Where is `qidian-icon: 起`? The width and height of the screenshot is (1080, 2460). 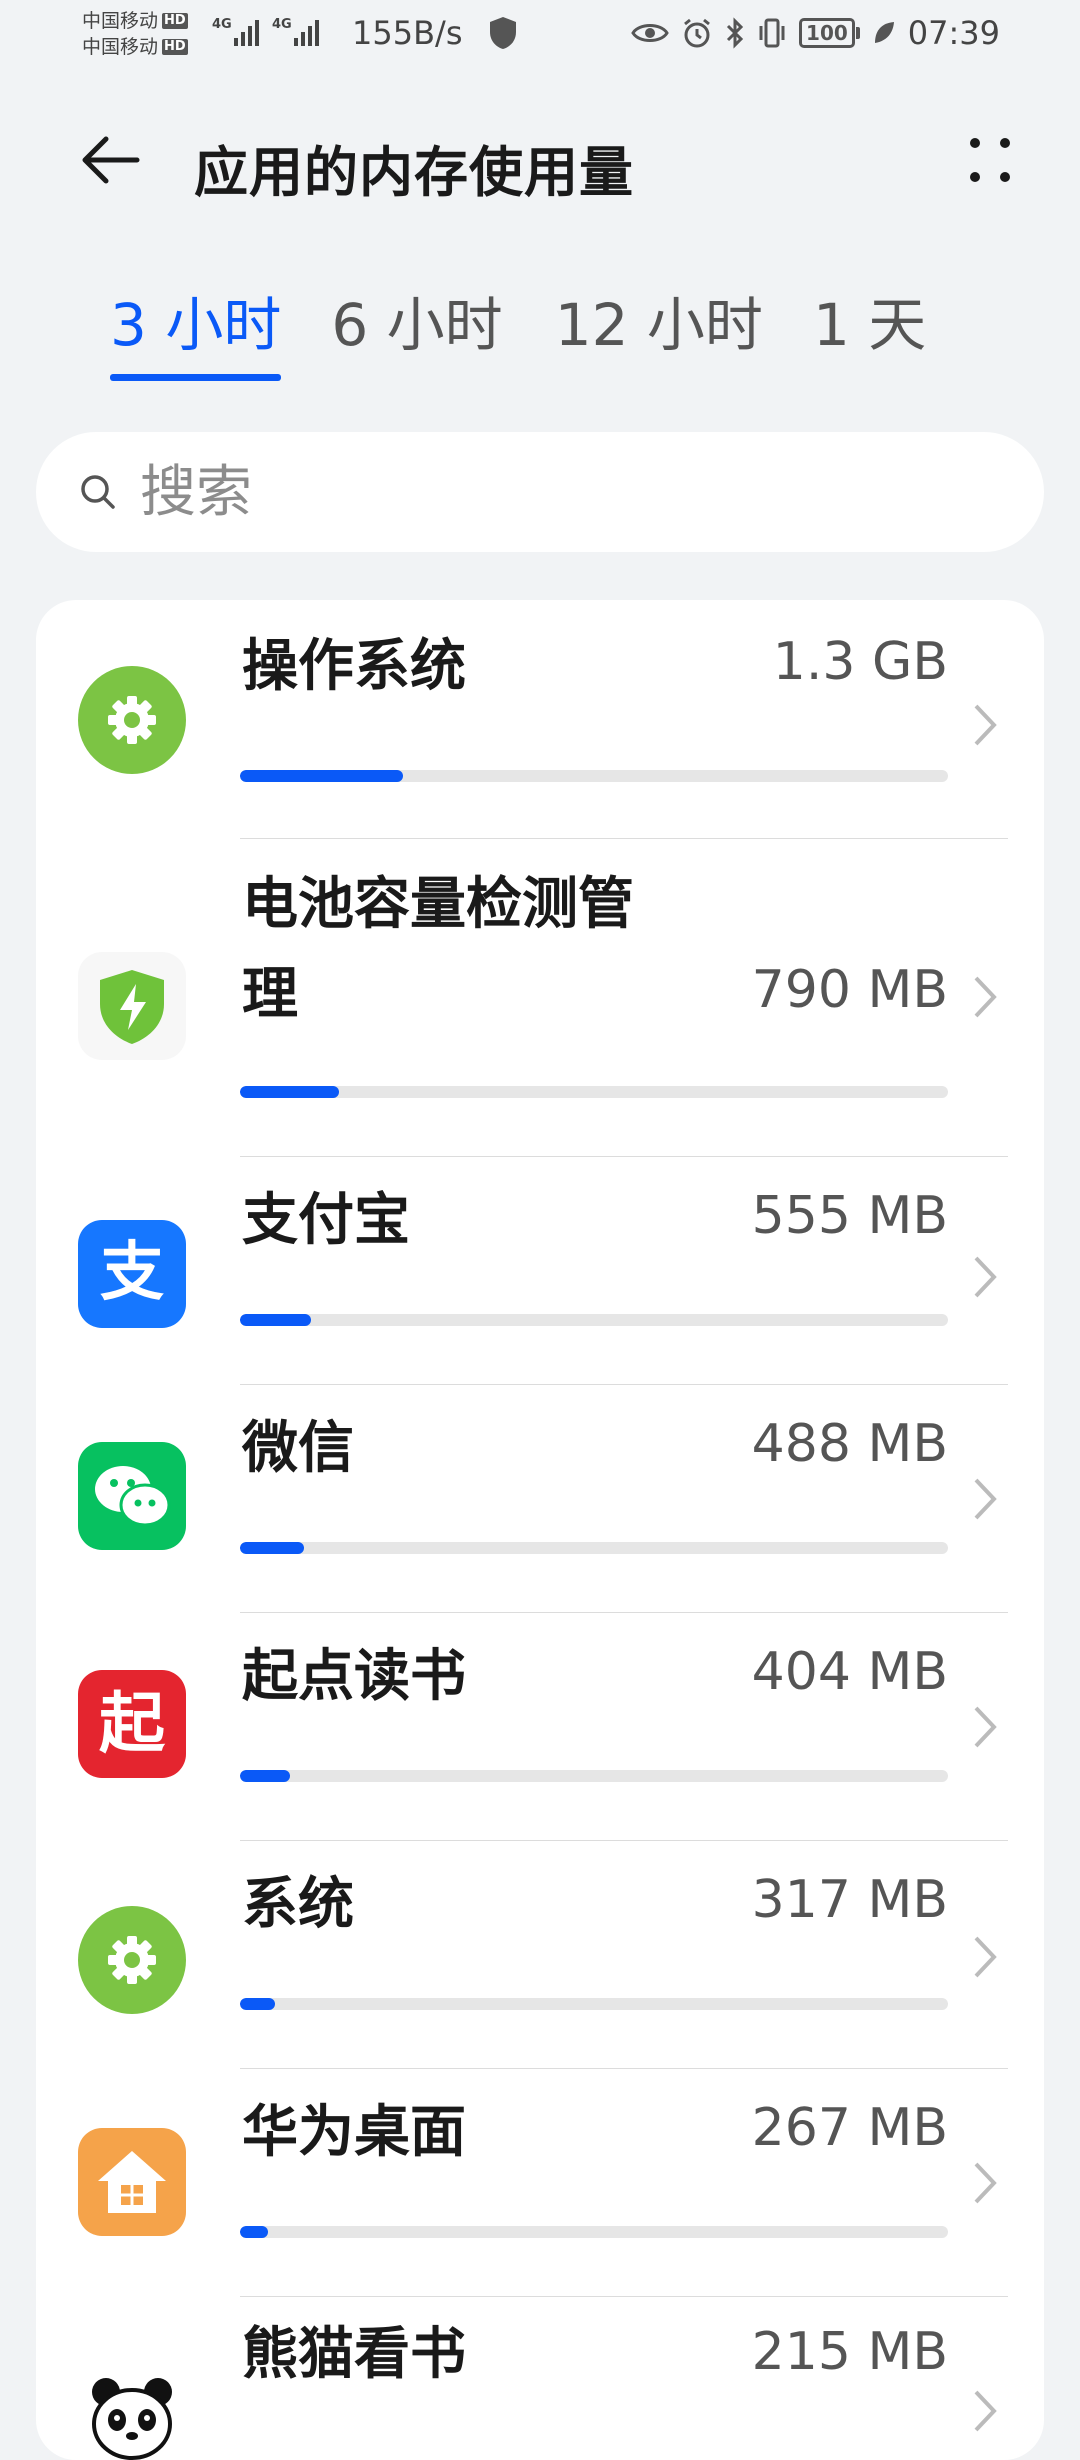 qidian-icon: 起 is located at coordinates (132, 1724).